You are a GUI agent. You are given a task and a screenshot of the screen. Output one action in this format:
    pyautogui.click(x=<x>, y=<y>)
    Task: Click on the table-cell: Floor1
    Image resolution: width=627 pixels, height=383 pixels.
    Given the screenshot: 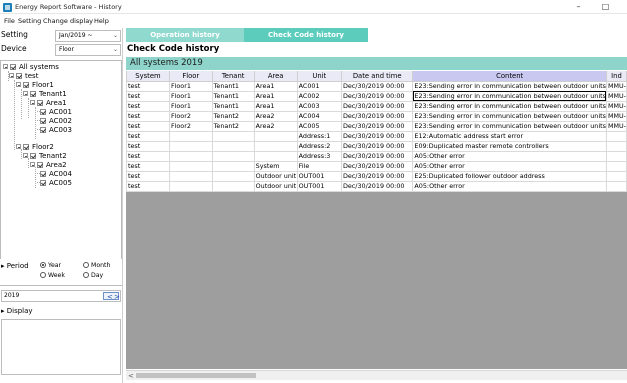 What is the action you would take?
    pyautogui.click(x=190, y=96)
    